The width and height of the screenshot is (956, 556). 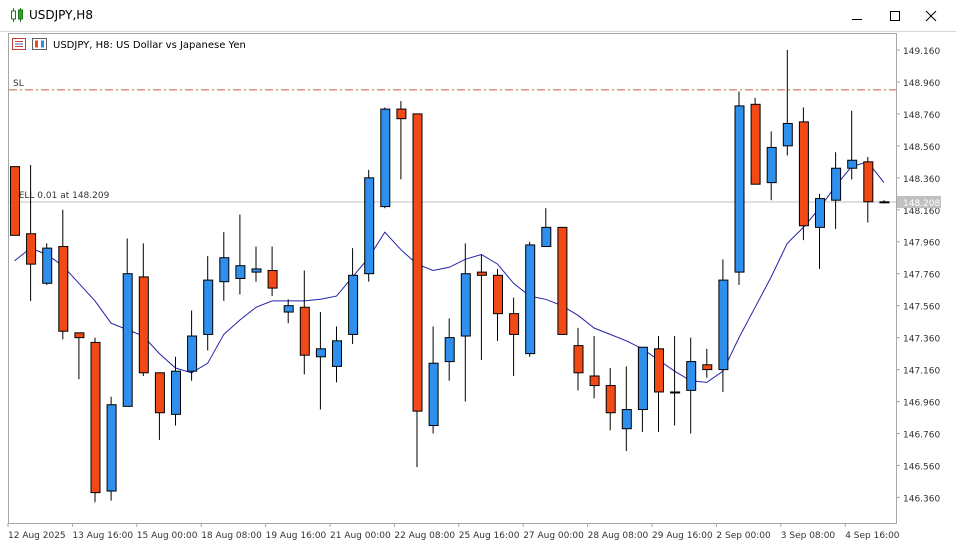 I want to click on y-tick-label: 146.960, so click(x=921, y=404).